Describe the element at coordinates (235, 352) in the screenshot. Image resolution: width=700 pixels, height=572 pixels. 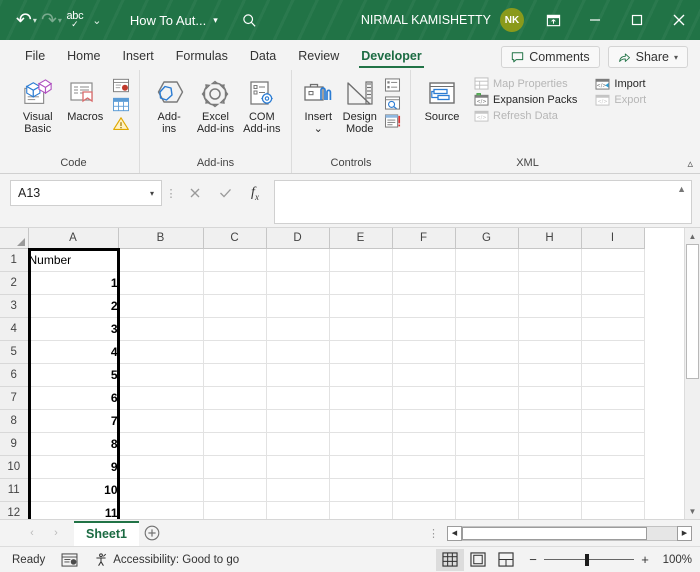
I see `cell-C5` at that location.